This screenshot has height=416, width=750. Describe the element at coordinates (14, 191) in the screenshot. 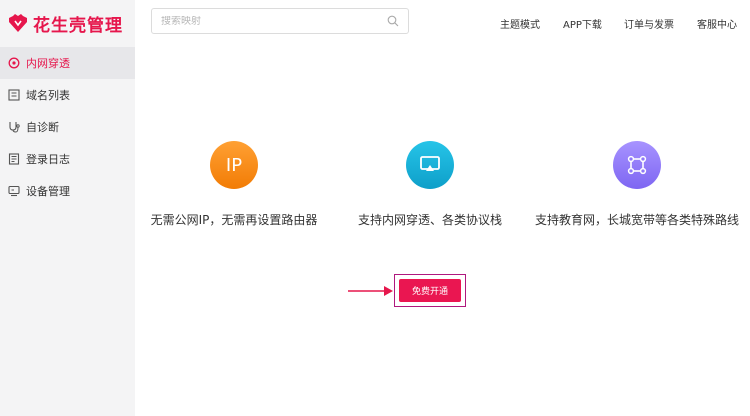

I see `device-icon` at that location.